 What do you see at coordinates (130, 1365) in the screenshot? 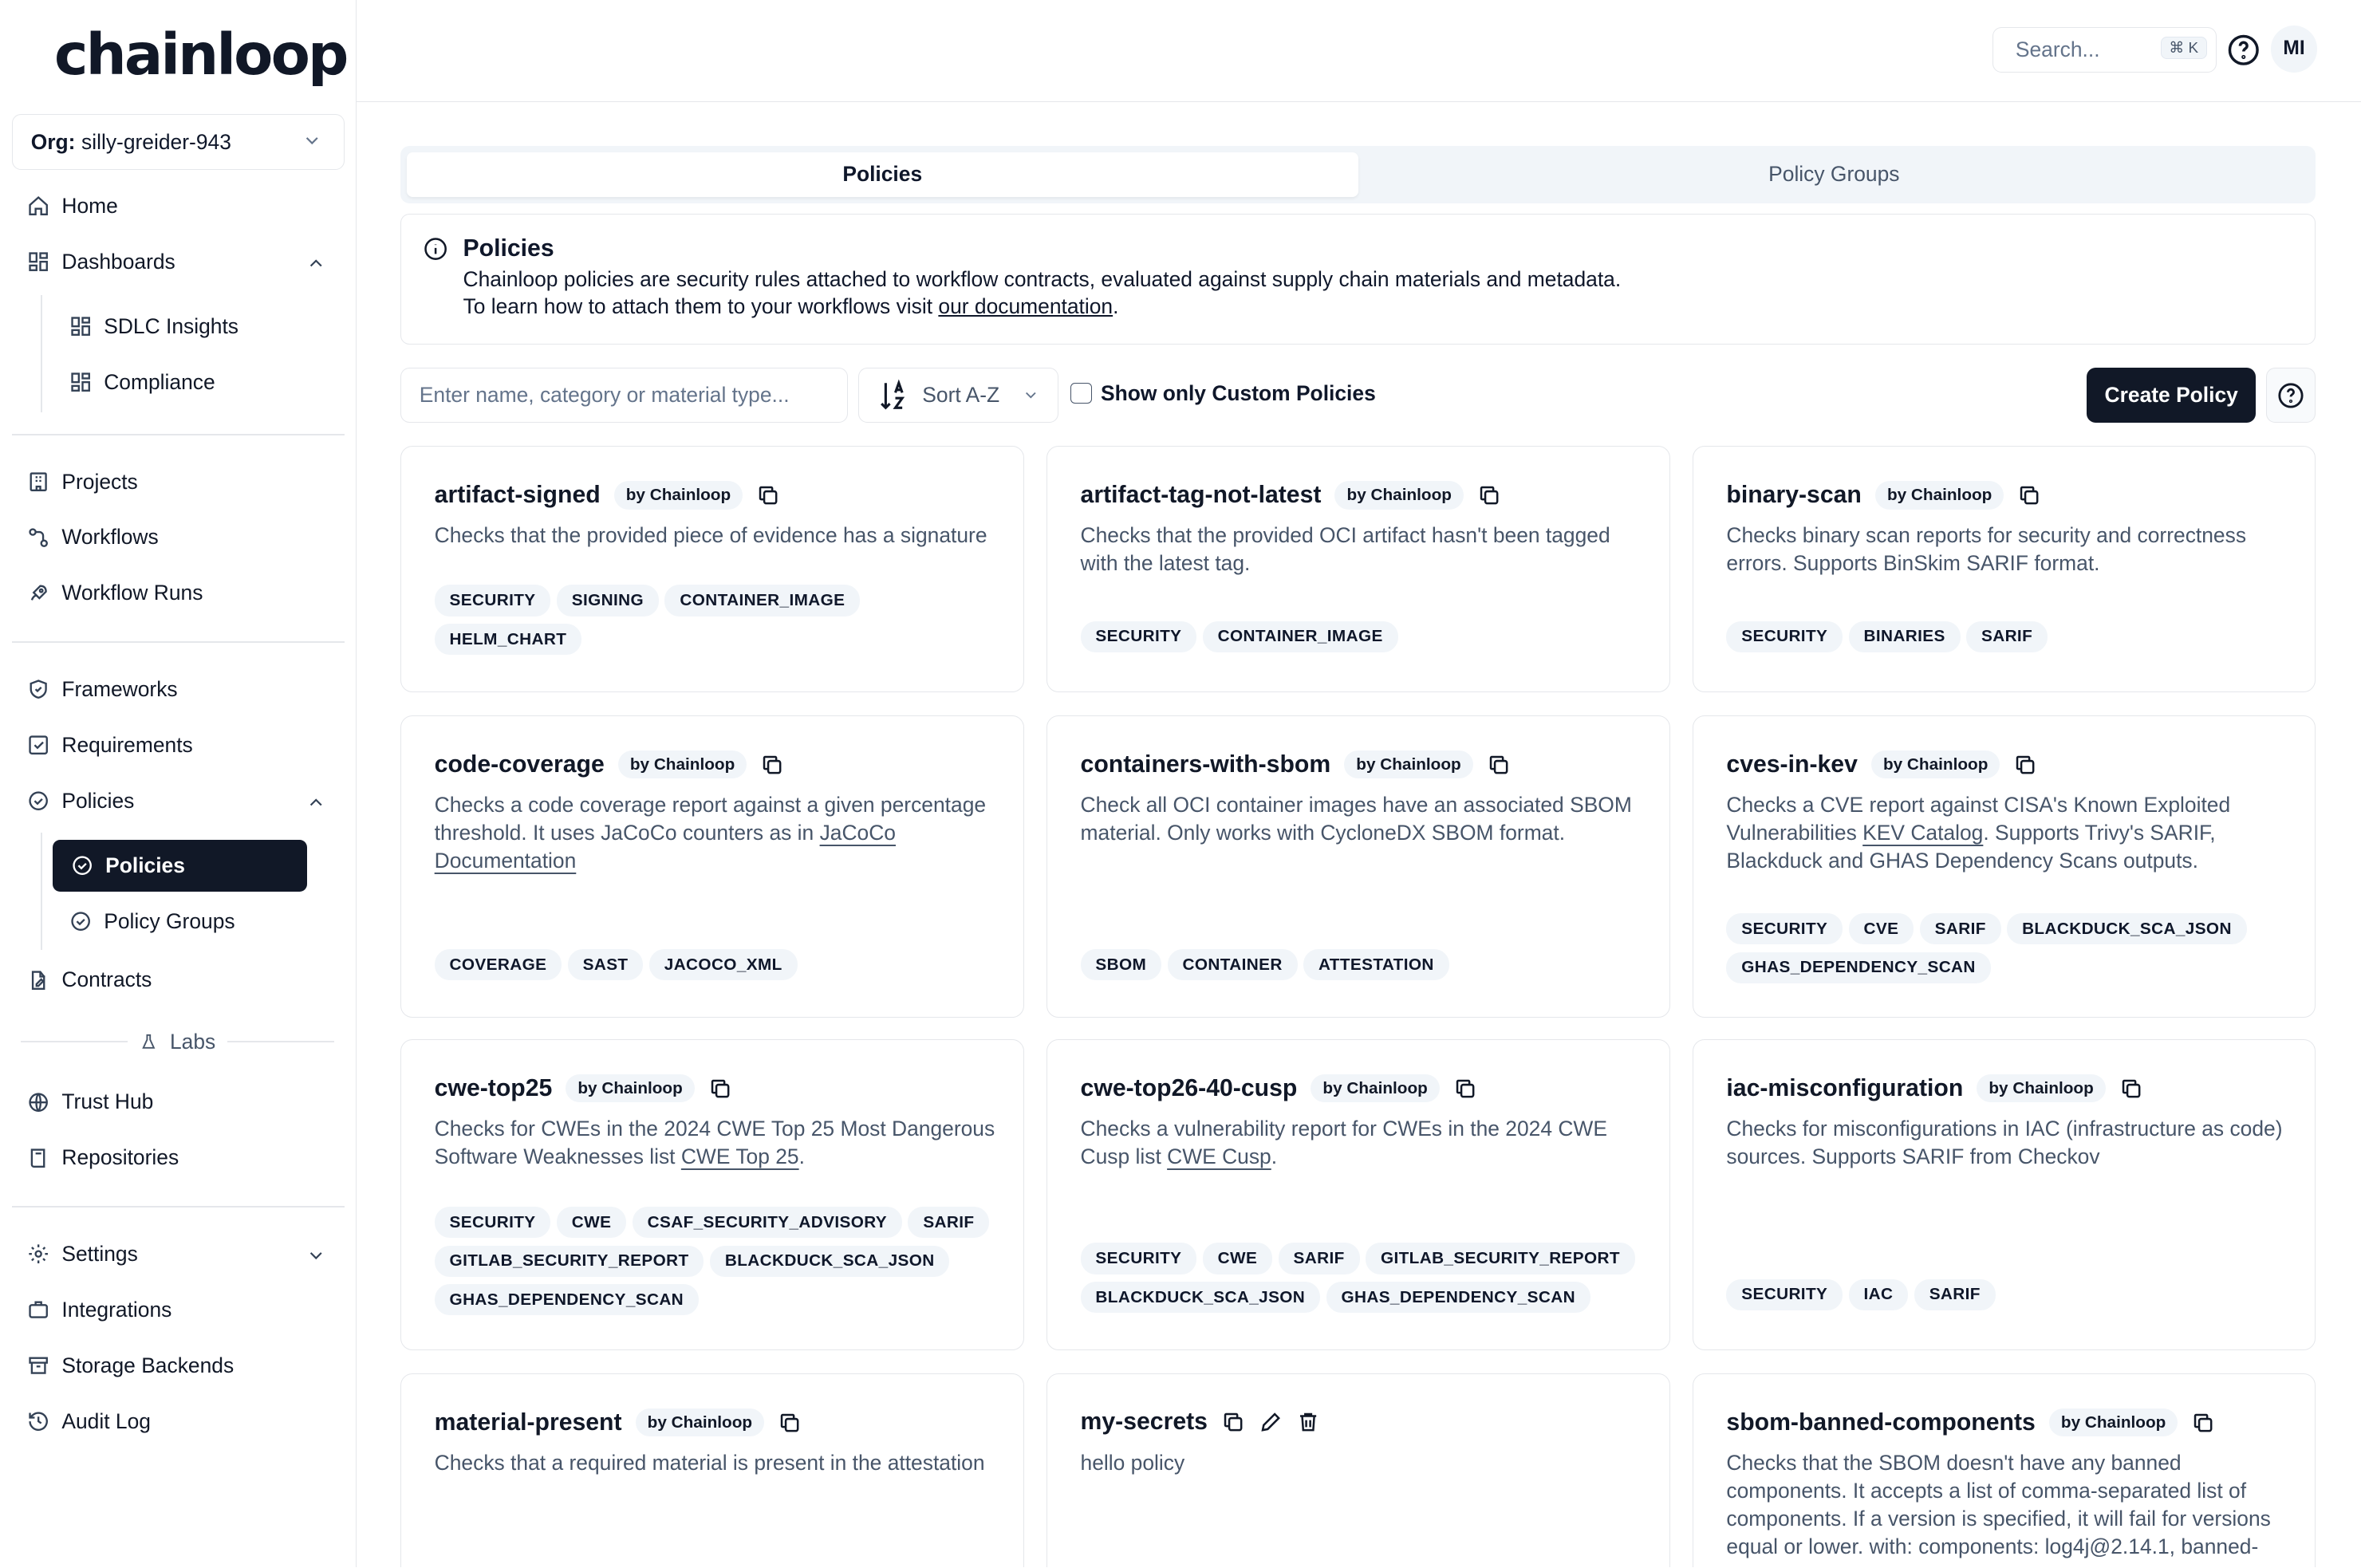
I see `sidebar-item-storage-backends: Storage Backends` at bounding box center [130, 1365].